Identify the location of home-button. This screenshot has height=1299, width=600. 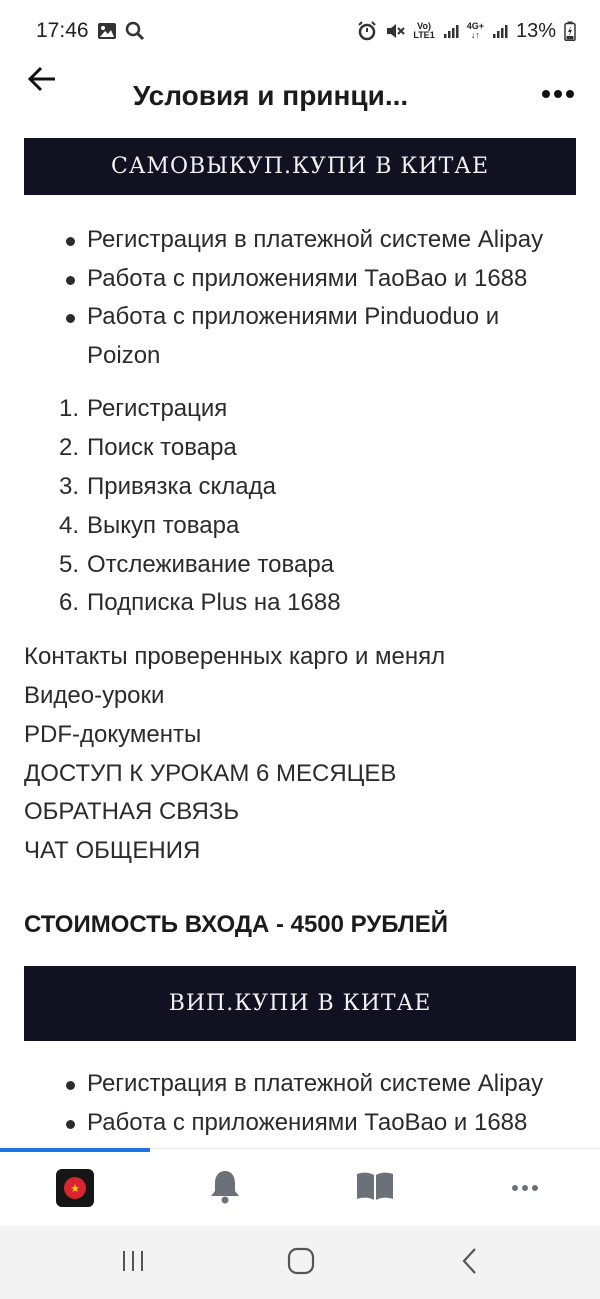
(301, 1263).